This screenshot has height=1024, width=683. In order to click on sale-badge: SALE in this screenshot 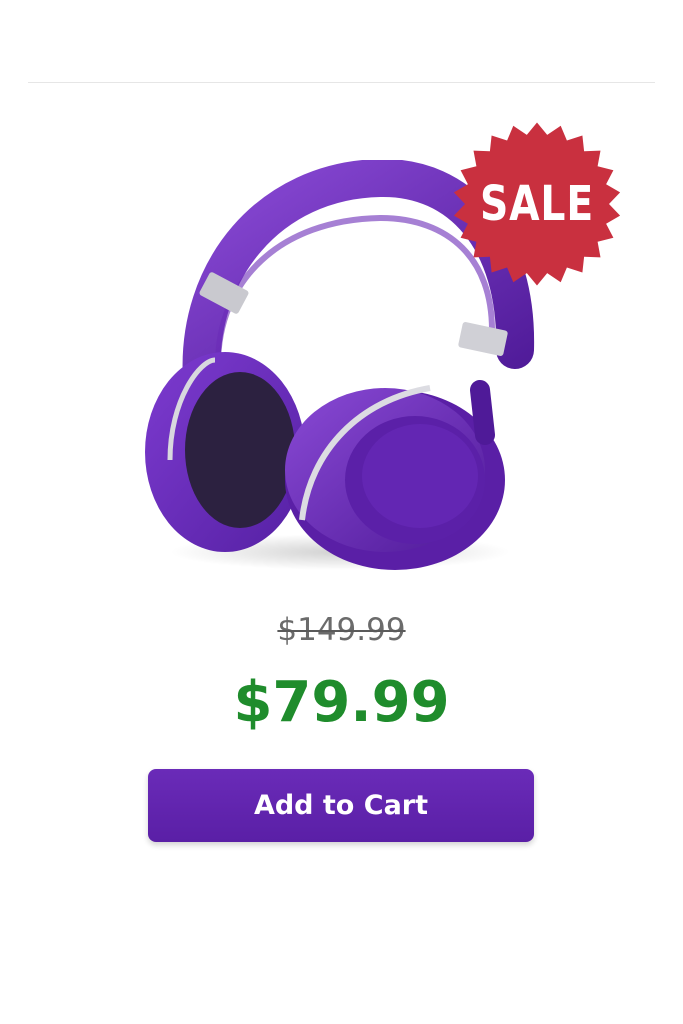, I will do `click(537, 204)`.